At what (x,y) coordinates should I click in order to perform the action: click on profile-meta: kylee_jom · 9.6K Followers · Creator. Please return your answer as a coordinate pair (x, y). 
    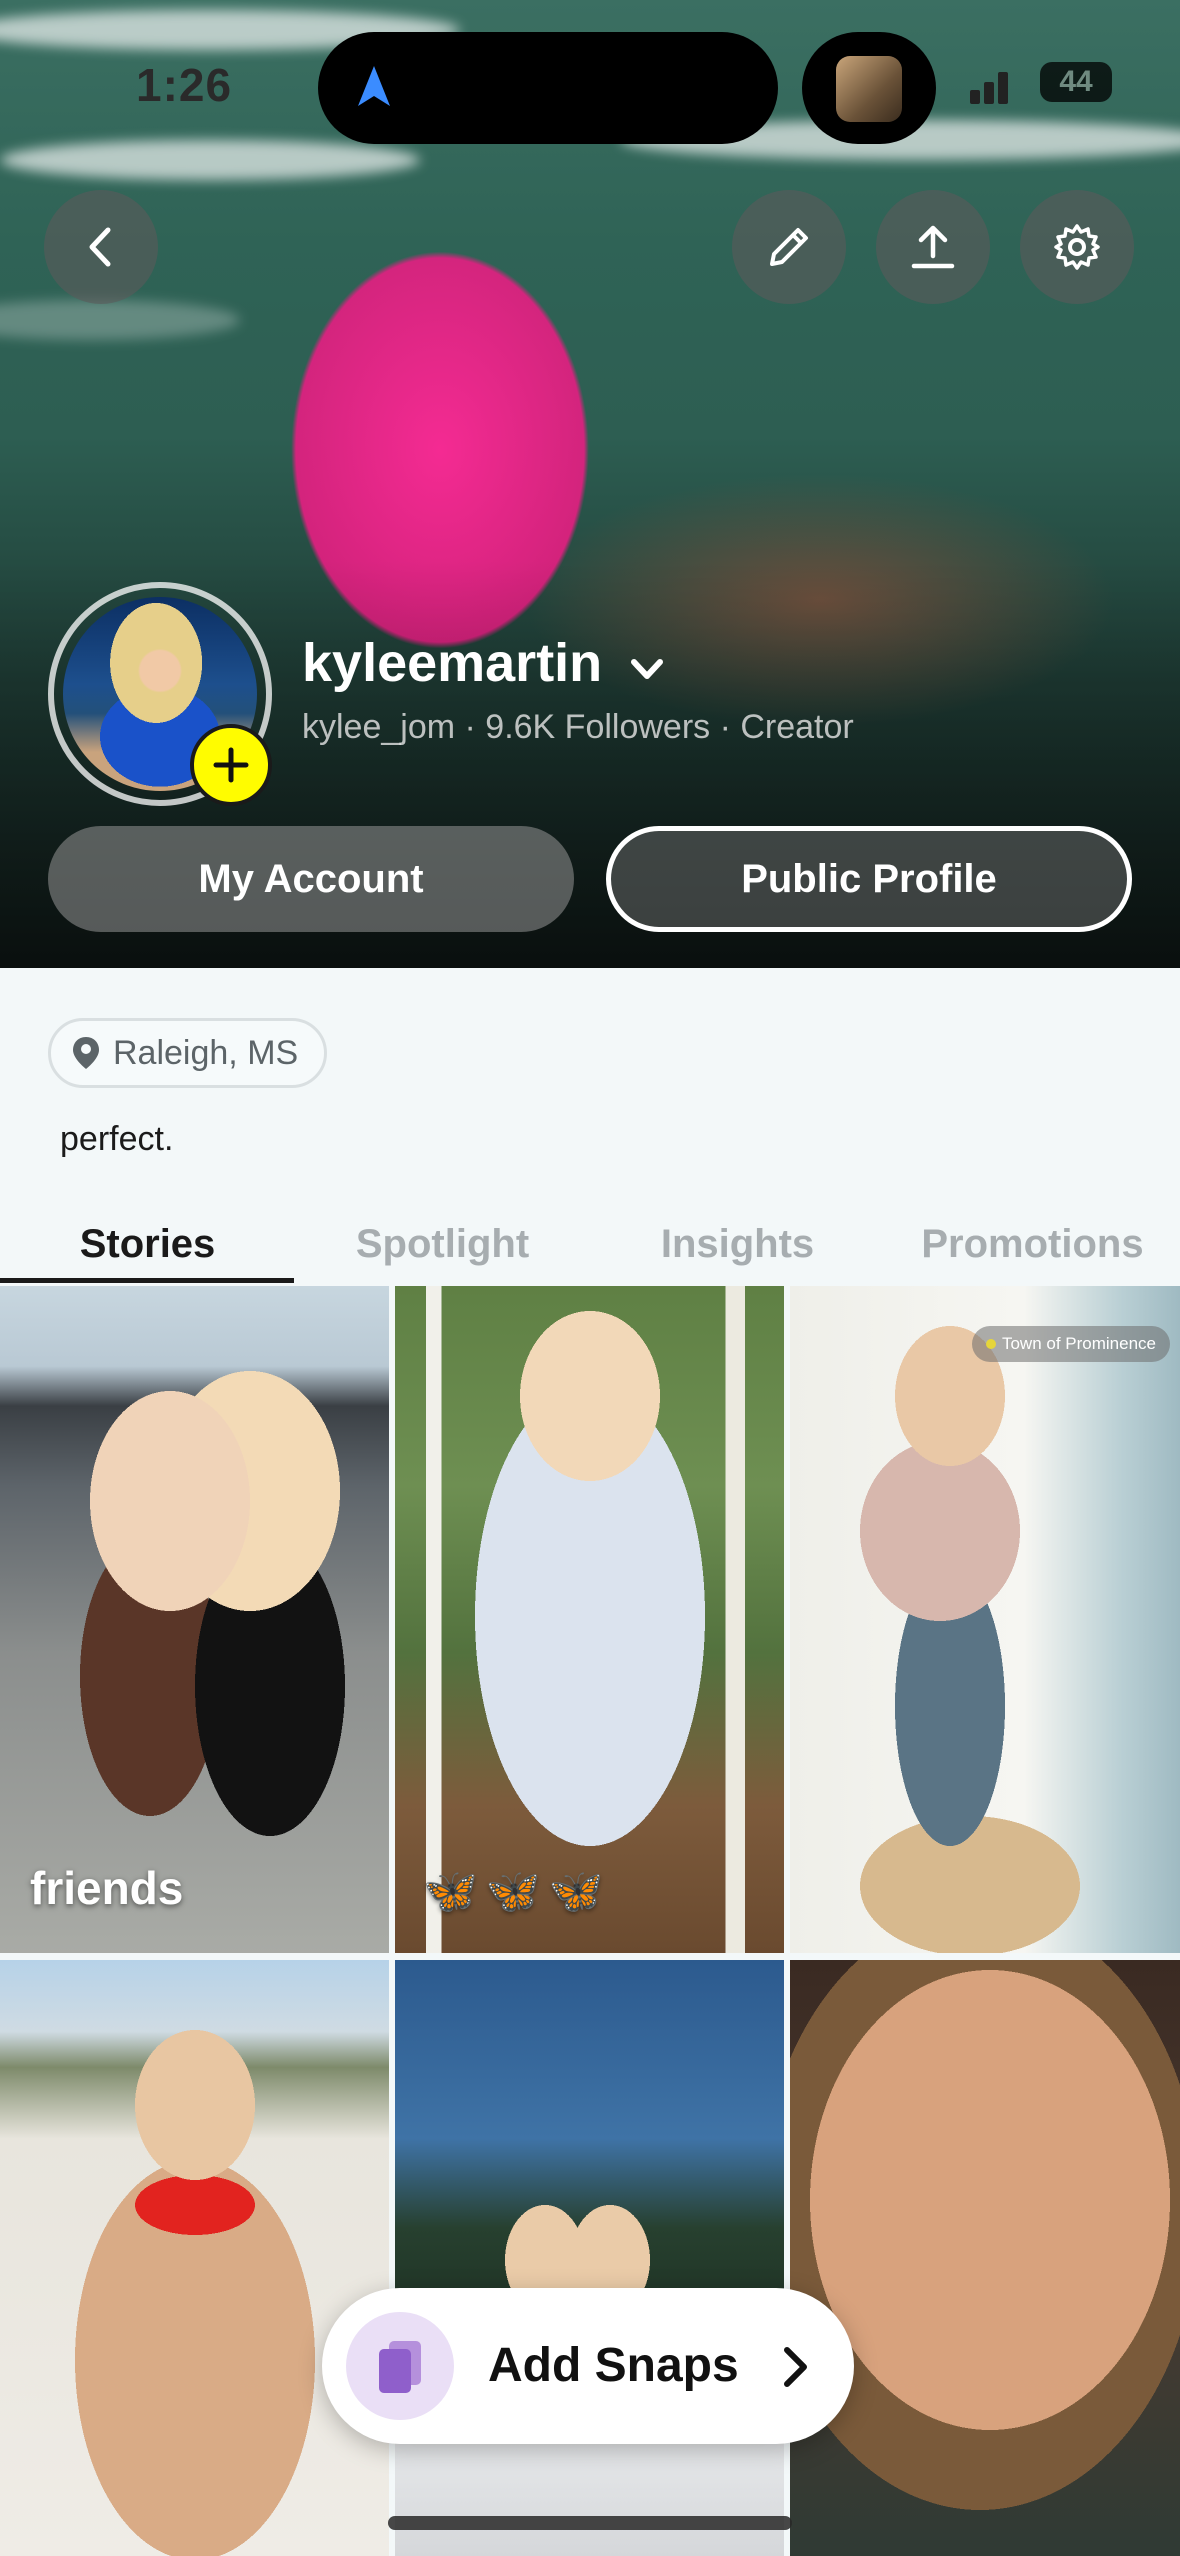
    Looking at the image, I should click on (578, 727).